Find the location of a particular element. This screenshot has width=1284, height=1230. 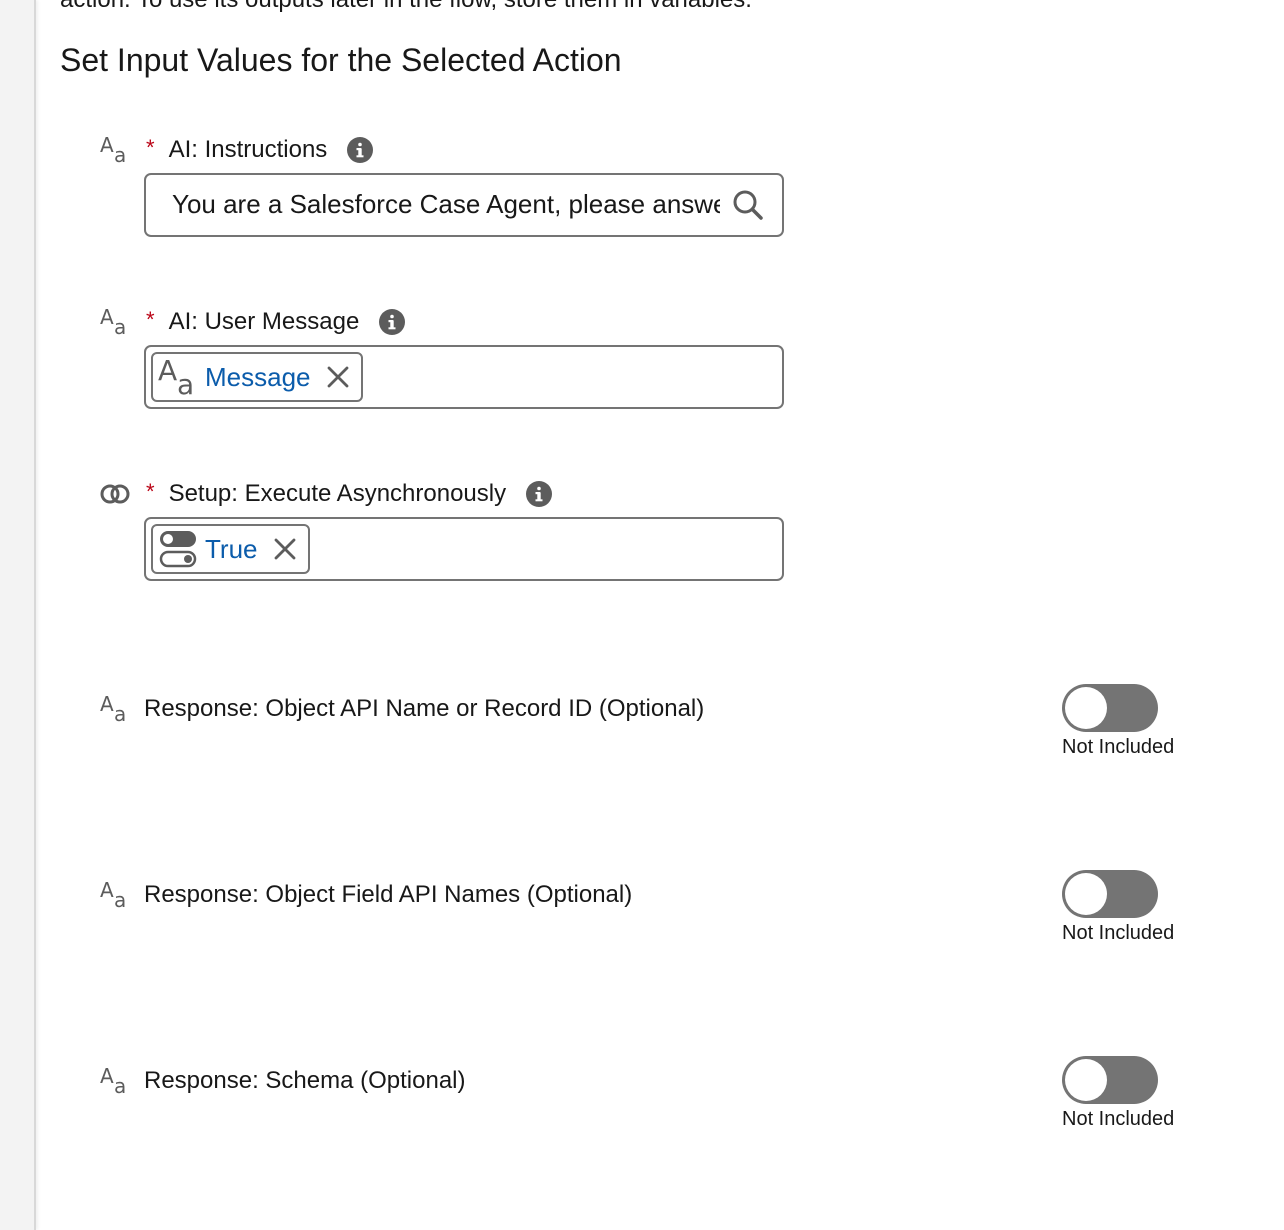

true-resource-pill: True is located at coordinates (230, 549).